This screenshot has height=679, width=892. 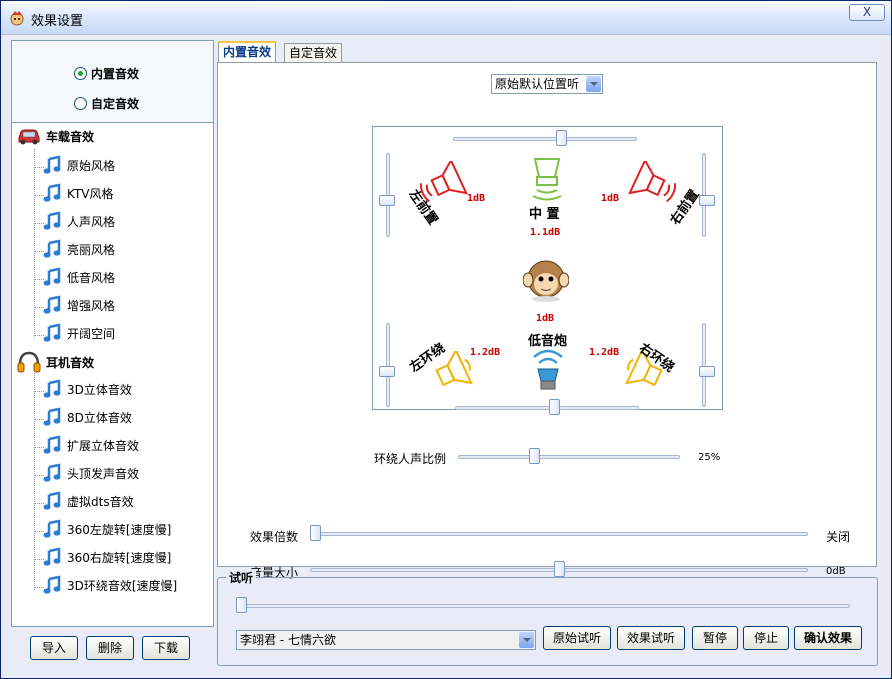 What do you see at coordinates (561, 138) in the screenshot?
I see `front-balance-thumb` at bounding box center [561, 138].